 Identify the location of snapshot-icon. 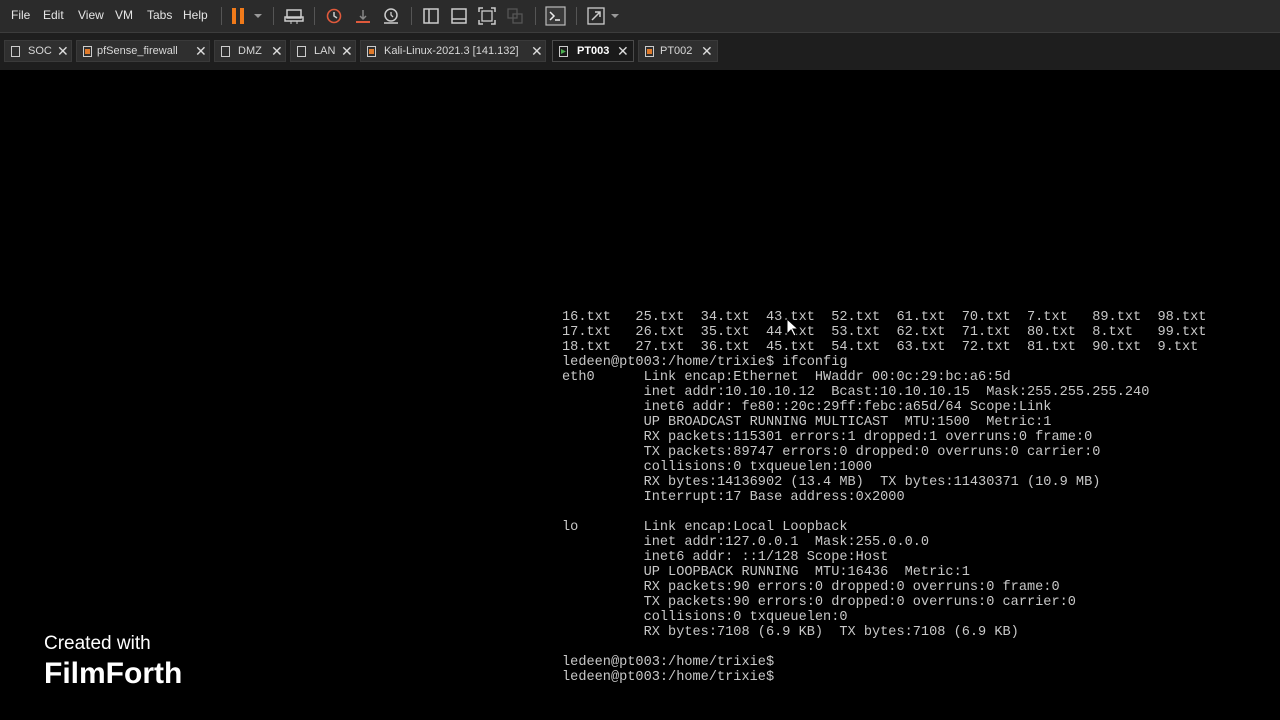
(334, 16).